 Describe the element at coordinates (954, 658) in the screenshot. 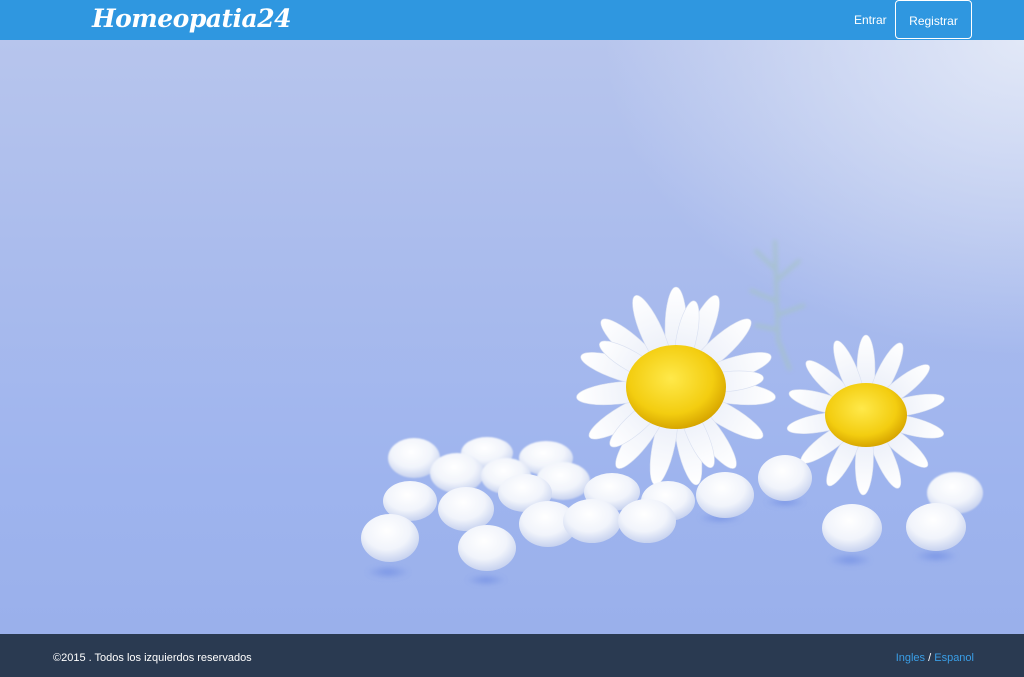

I see `language-link-espanol: Espanol` at that location.